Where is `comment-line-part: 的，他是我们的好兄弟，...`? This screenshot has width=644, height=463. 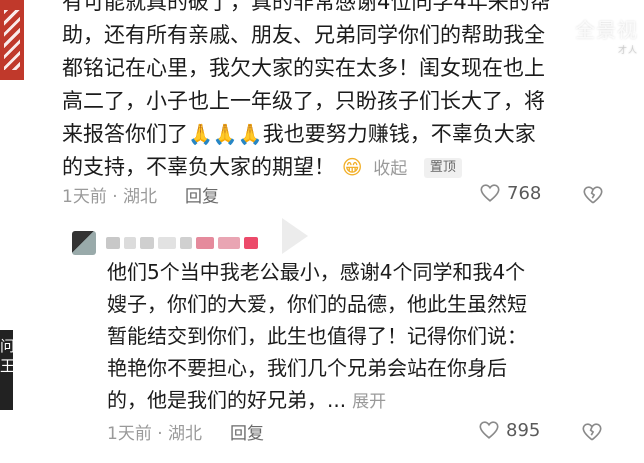 comment-line-part: 的，他是我们的好兄弟，... is located at coordinates (227, 400).